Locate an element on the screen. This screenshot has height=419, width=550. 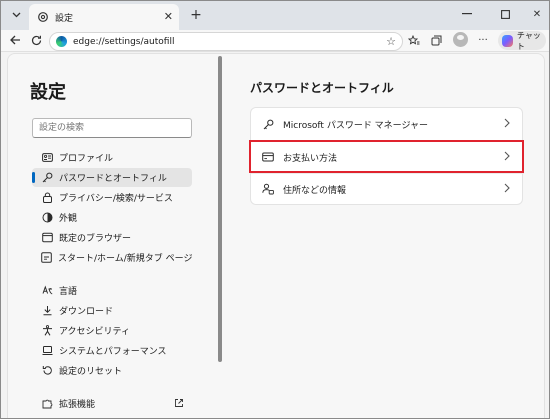
sidebar-item-start-home: スタート/ホーム/新規タブ ページ is located at coordinates (112, 257).